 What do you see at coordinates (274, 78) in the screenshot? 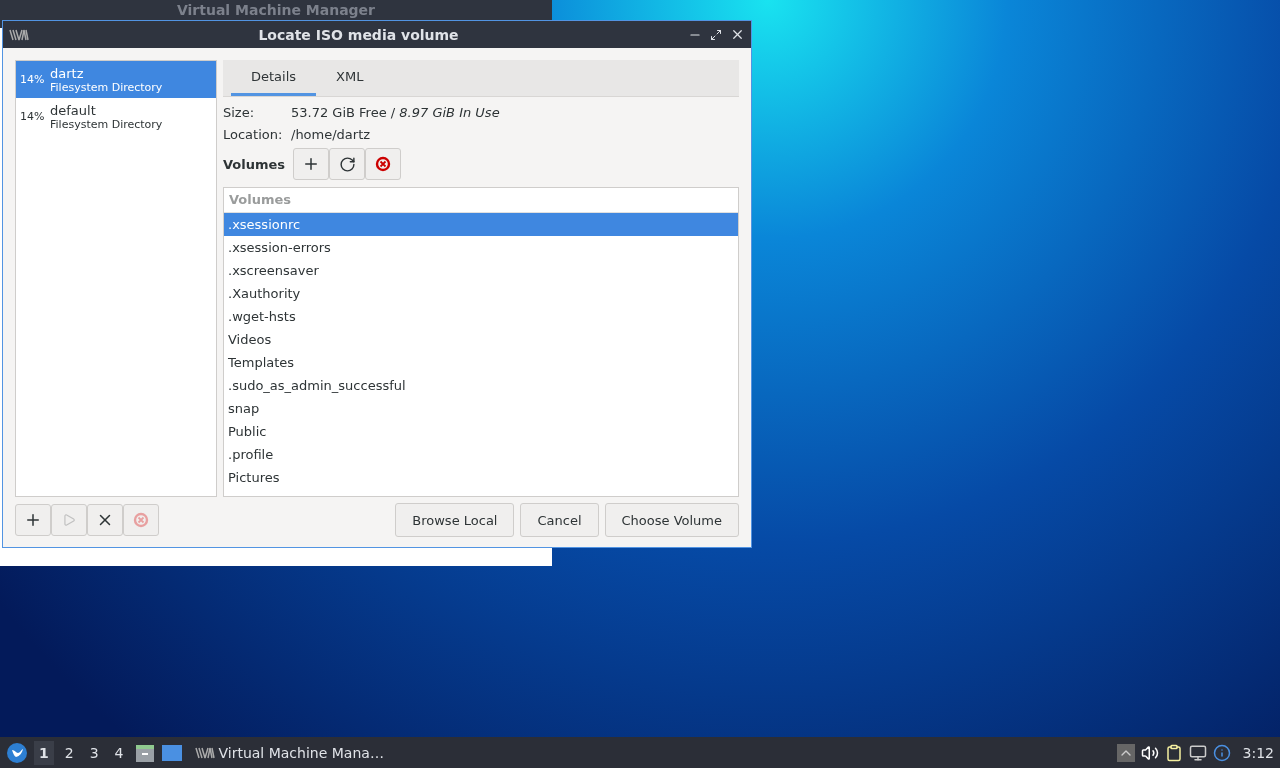
I see `tab: Details` at bounding box center [274, 78].